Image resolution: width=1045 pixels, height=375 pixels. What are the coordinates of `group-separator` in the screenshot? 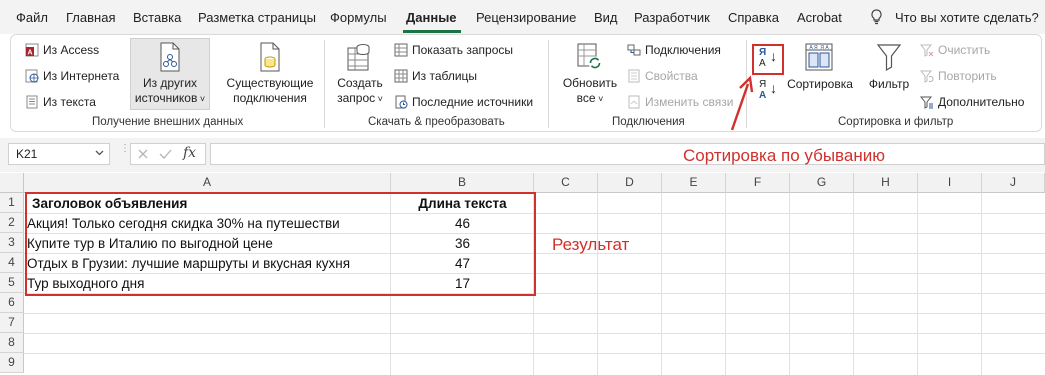 It's located at (548, 84).